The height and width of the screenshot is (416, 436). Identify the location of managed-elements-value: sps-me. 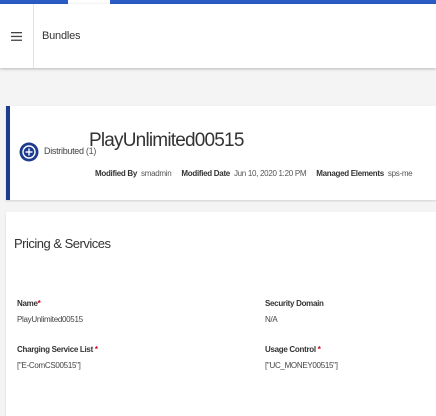
(400, 173).